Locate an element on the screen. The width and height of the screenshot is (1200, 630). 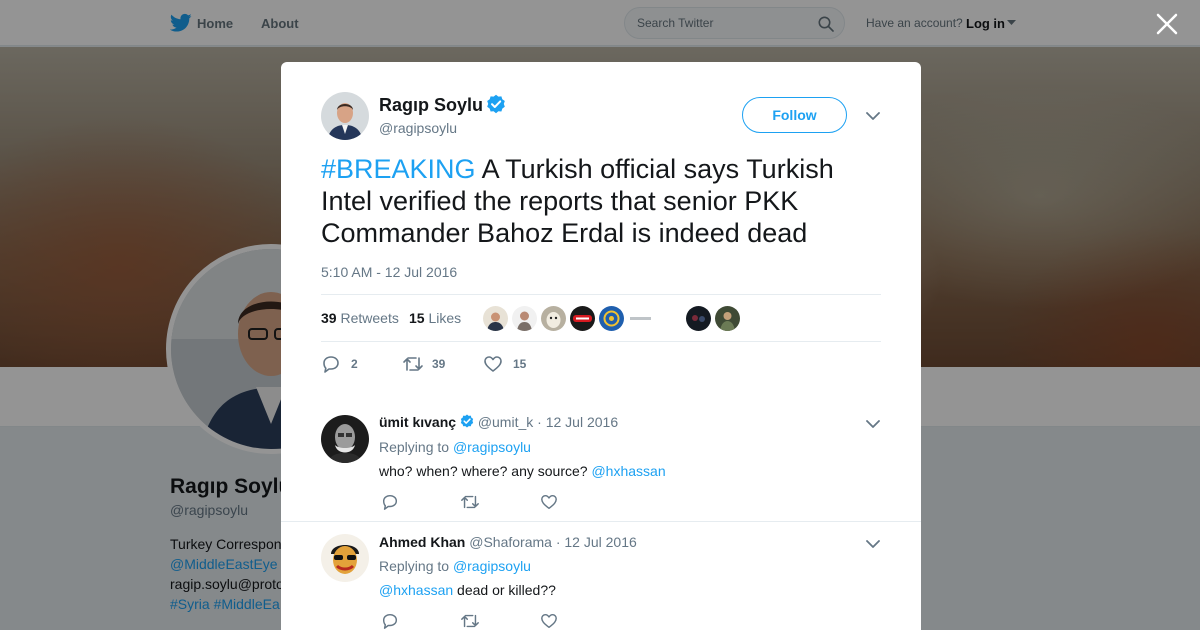
hashtag-link: #BREAKING is located at coordinates (398, 169).